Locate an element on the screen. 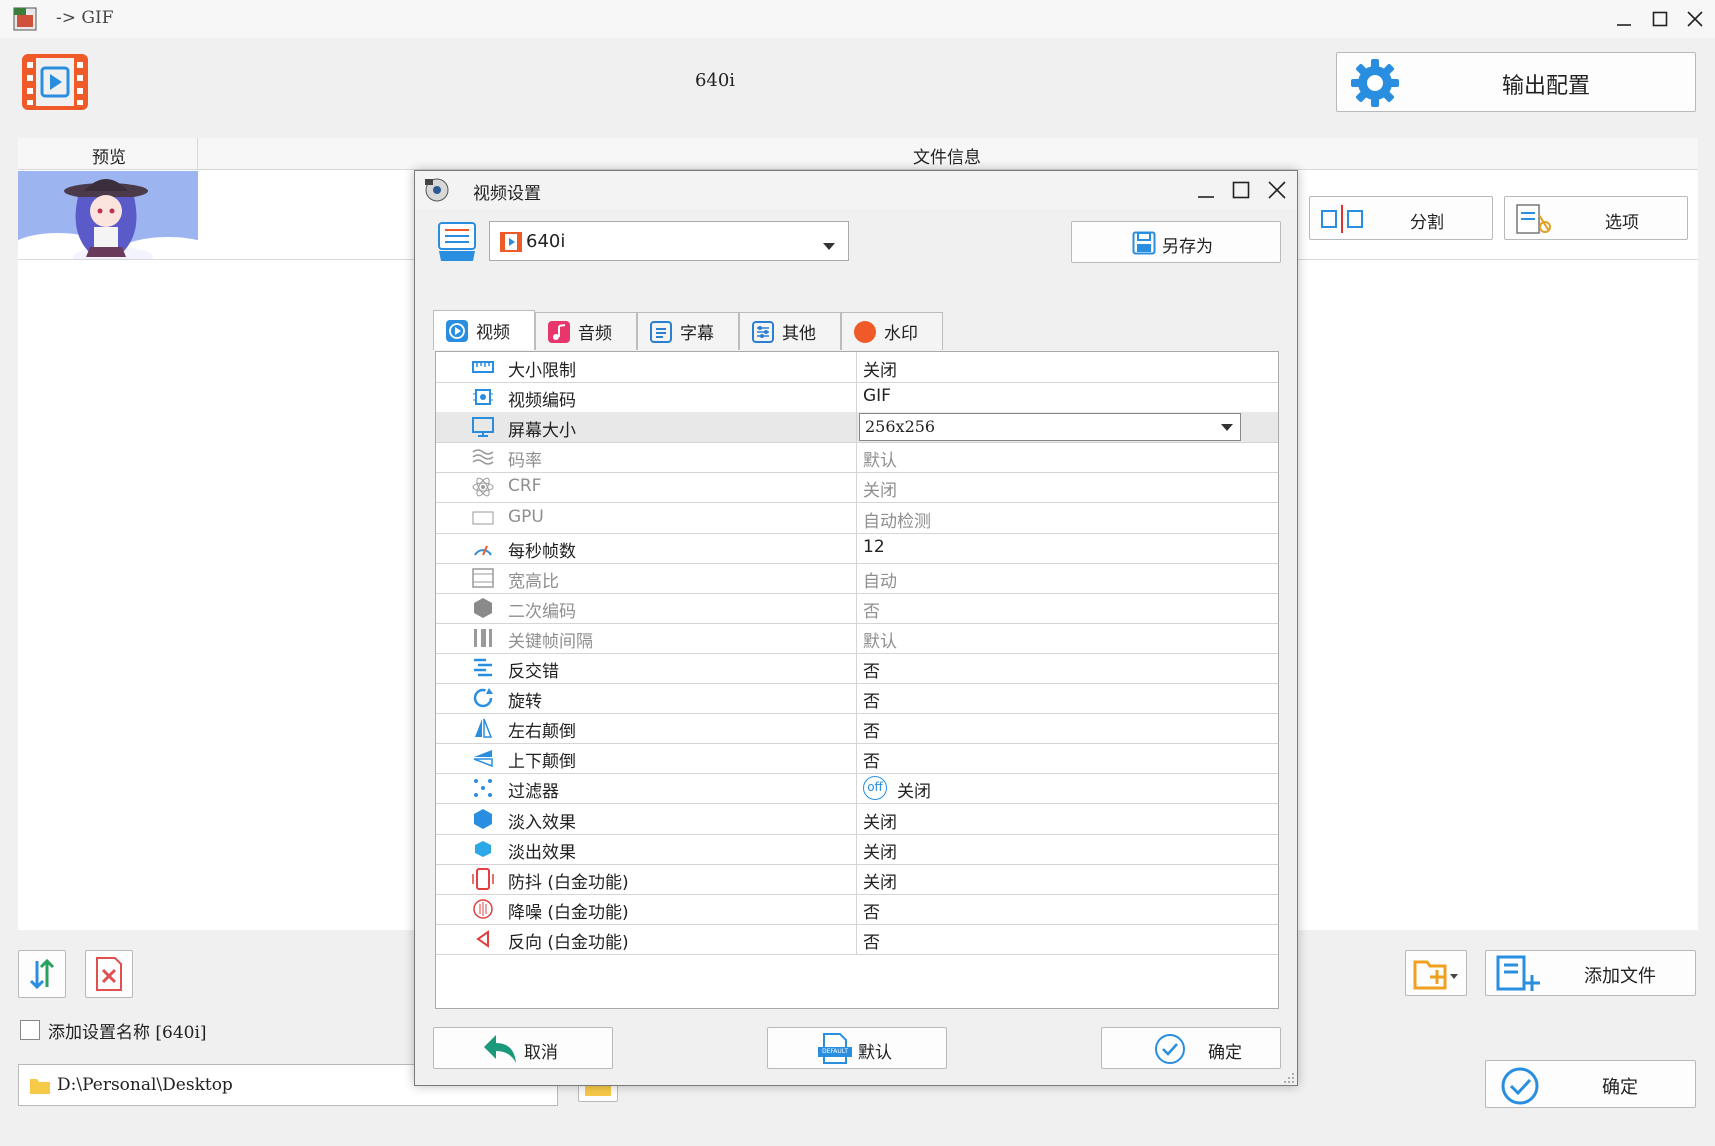 This screenshot has width=1715, height=1146. resize-grip-icon is located at coordinates (1288, 1079).